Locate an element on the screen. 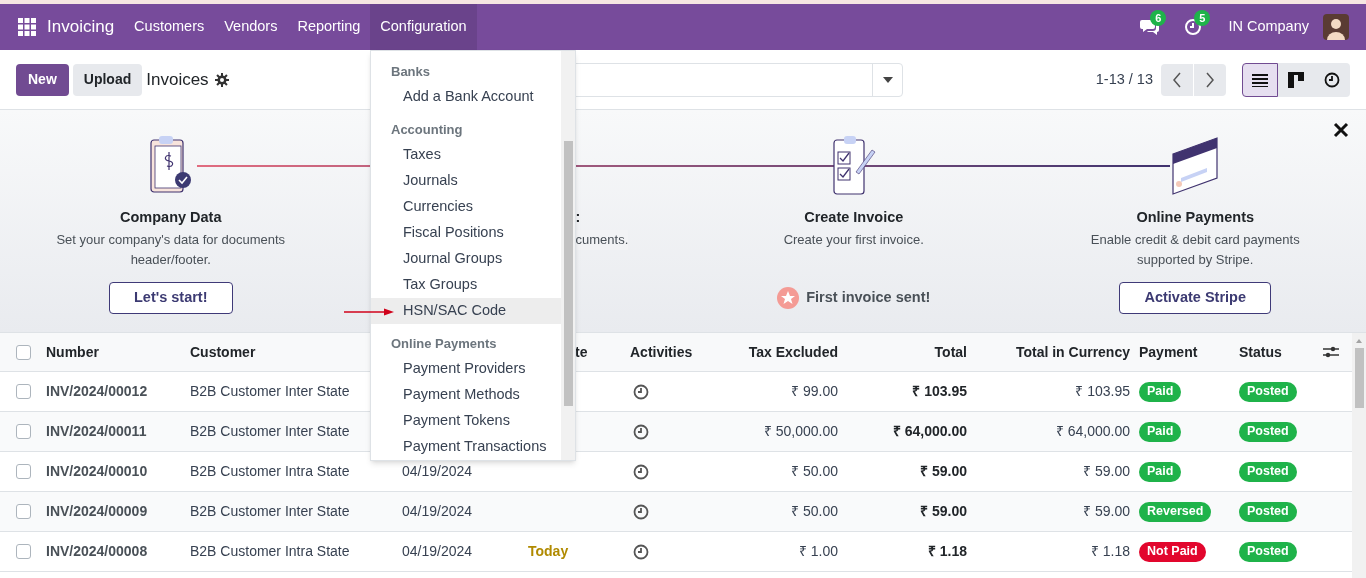 This screenshot has width=1366, height=578. step-title: Create Invoice is located at coordinates (854, 217).